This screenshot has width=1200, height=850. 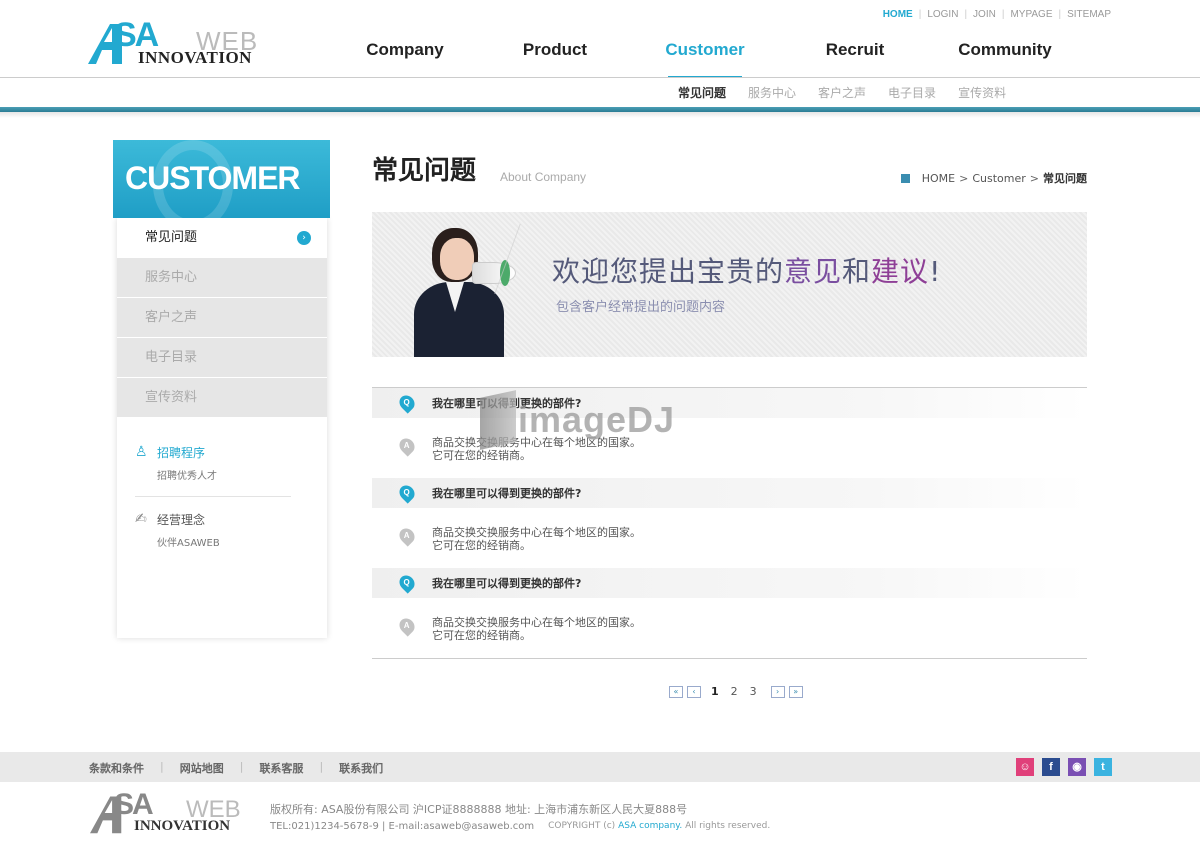 What do you see at coordinates (141, 519) in the screenshot?
I see `handshake-icon: ✍` at bounding box center [141, 519].